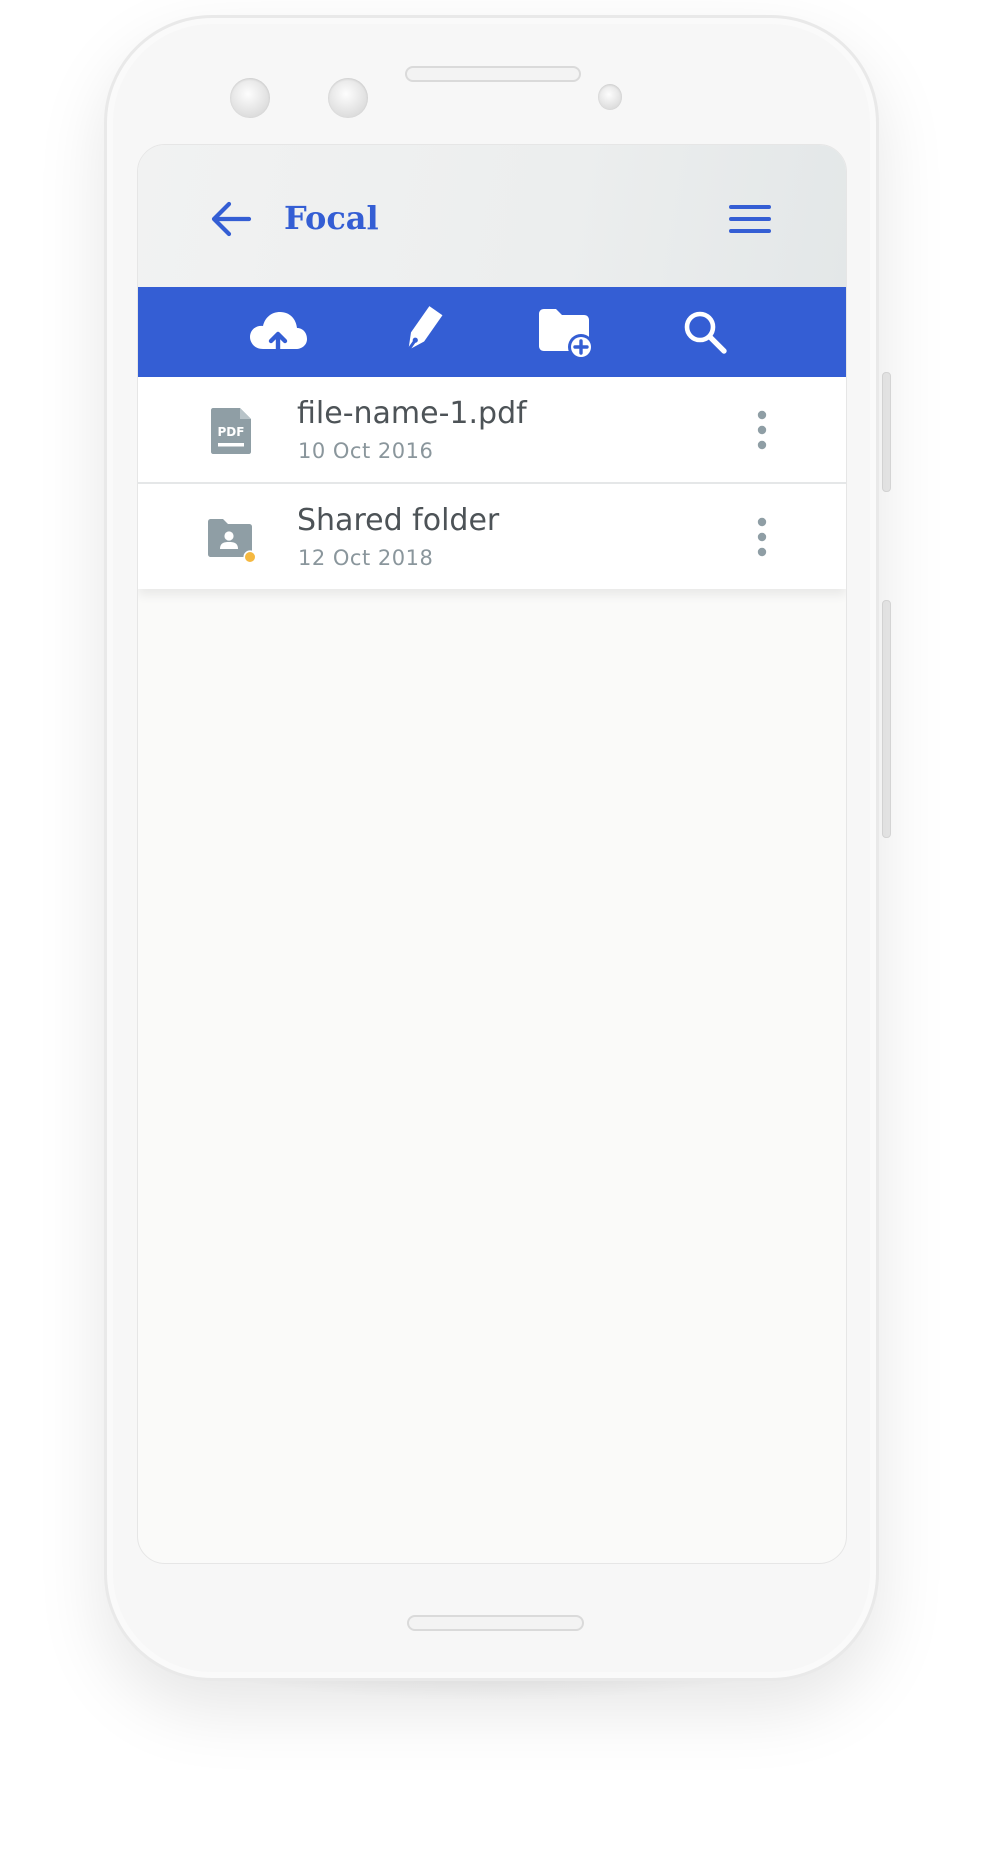  Describe the element at coordinates (492, 216) in the screenshot. I see `app-bar: Focal` at that location.